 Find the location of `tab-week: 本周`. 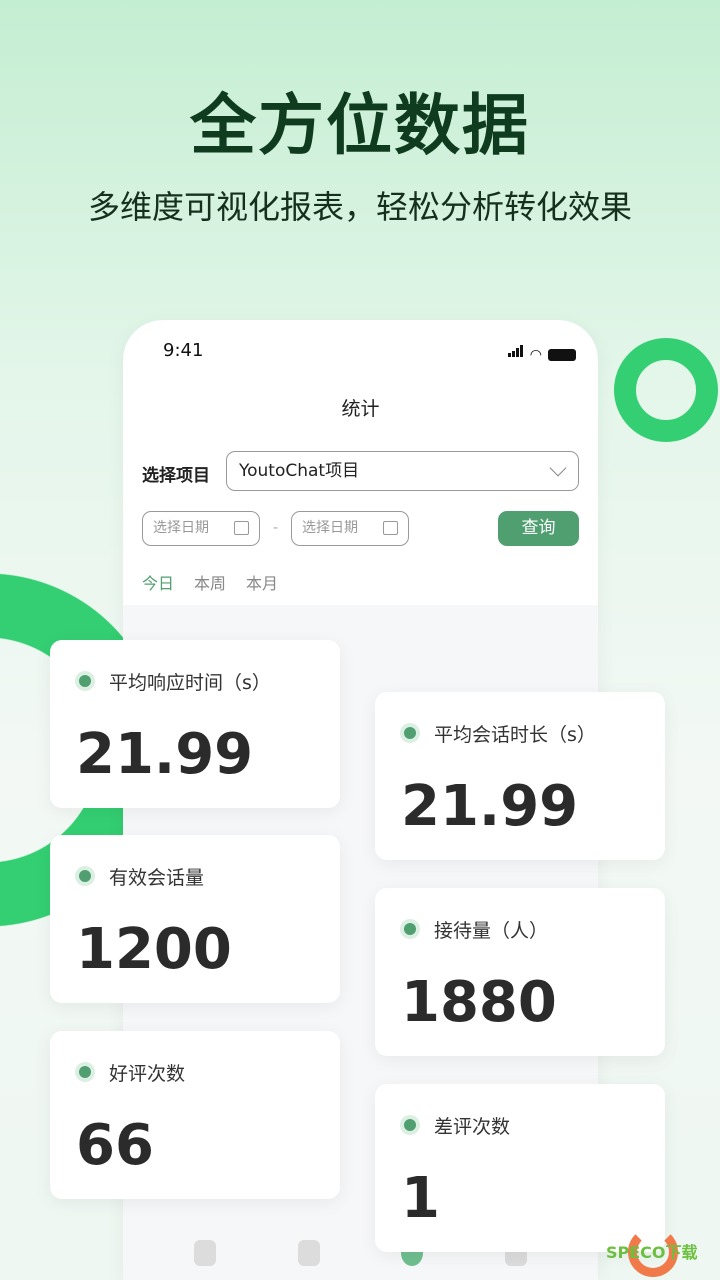

tab-week: 本周 is located at coordinates (210, 582).